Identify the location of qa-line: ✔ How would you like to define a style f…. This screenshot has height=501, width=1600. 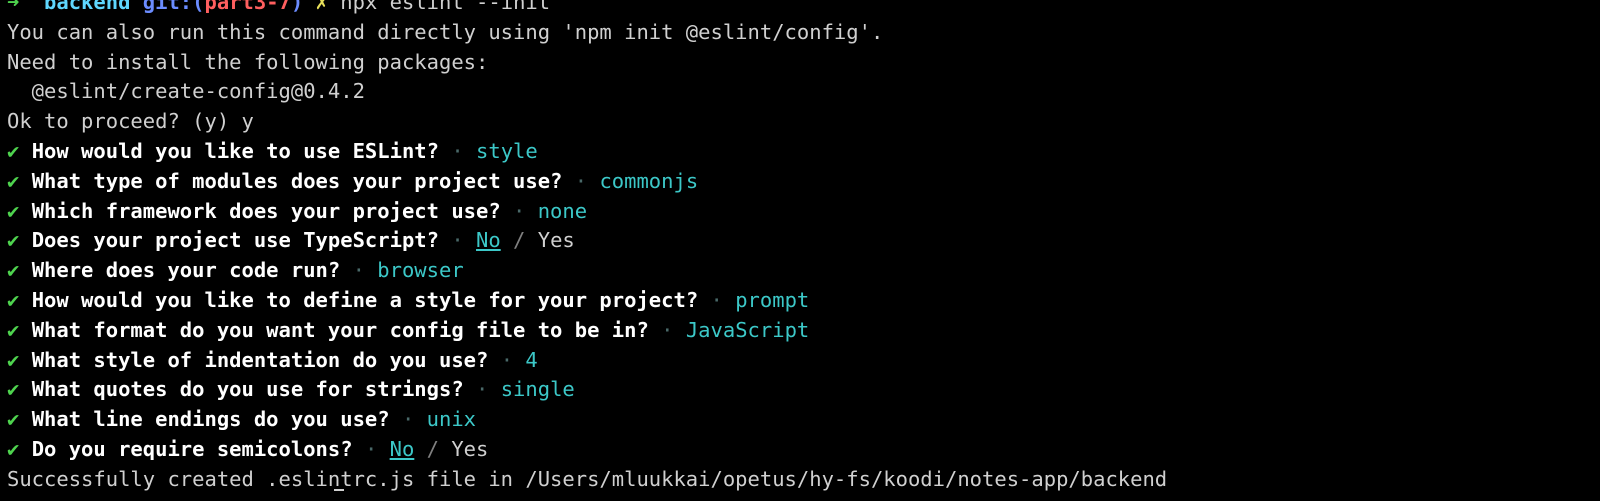
(803, 301).